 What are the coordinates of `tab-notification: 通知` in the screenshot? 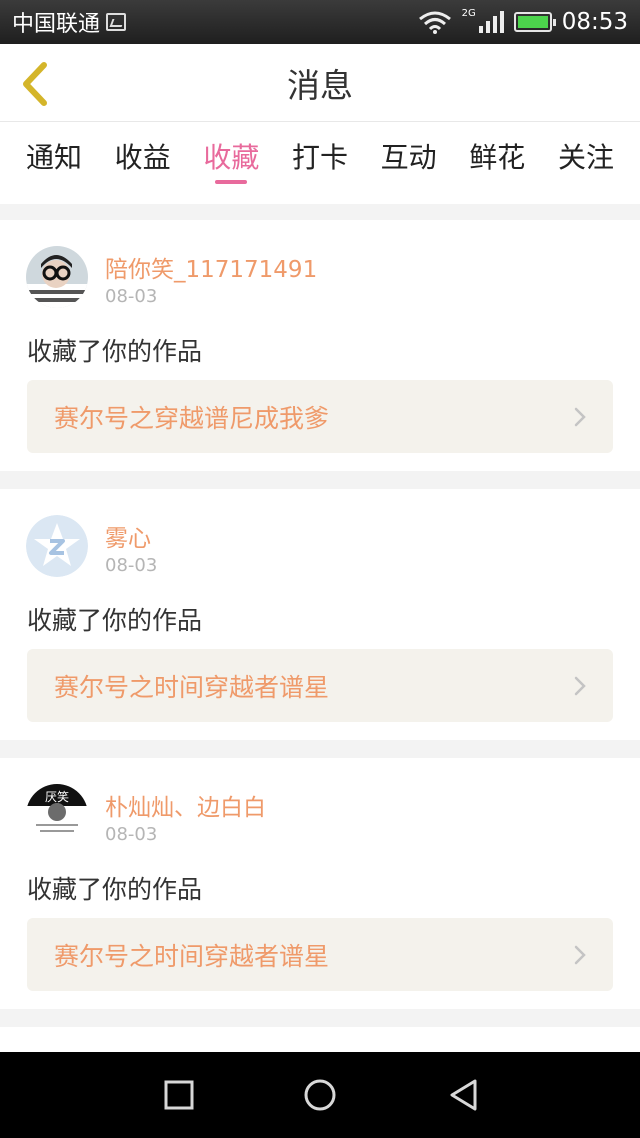 It's located at (54, 163).